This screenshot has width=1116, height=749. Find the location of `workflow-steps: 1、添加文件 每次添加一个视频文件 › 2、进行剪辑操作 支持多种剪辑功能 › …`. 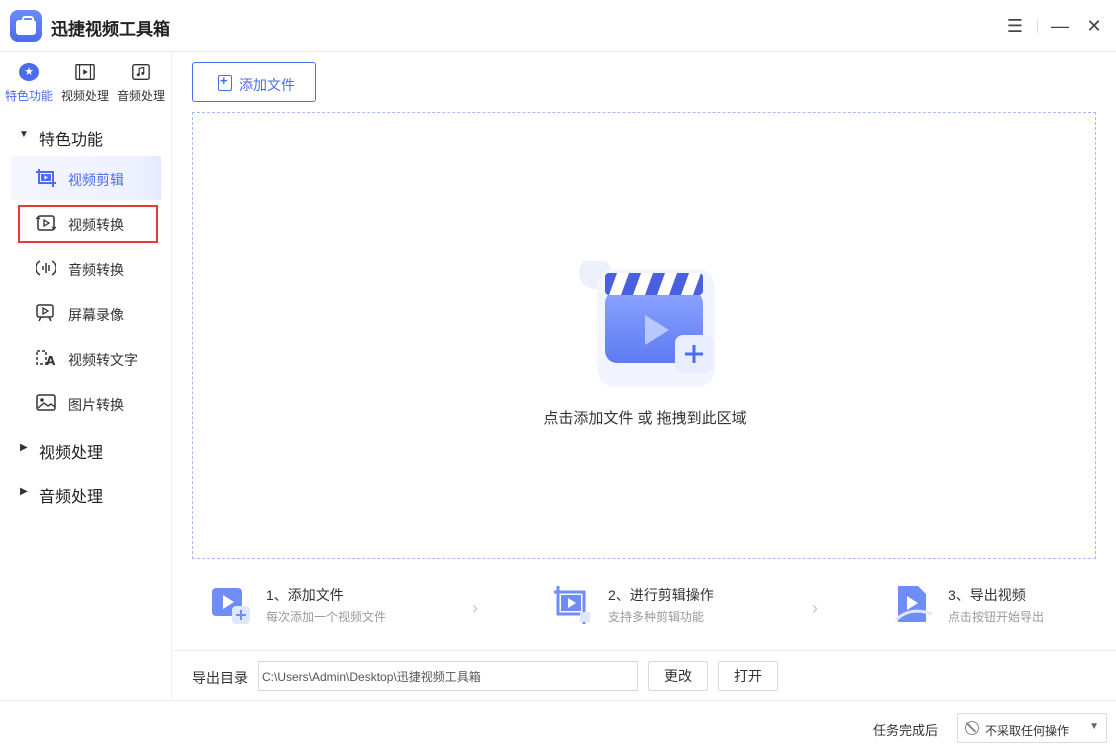

workflow-steps: 1、添加文件 每次添加一个视频文件 › 2、进行剪辑操作 支持多种剪辑功能 › … is located at coordinates (644, 609).